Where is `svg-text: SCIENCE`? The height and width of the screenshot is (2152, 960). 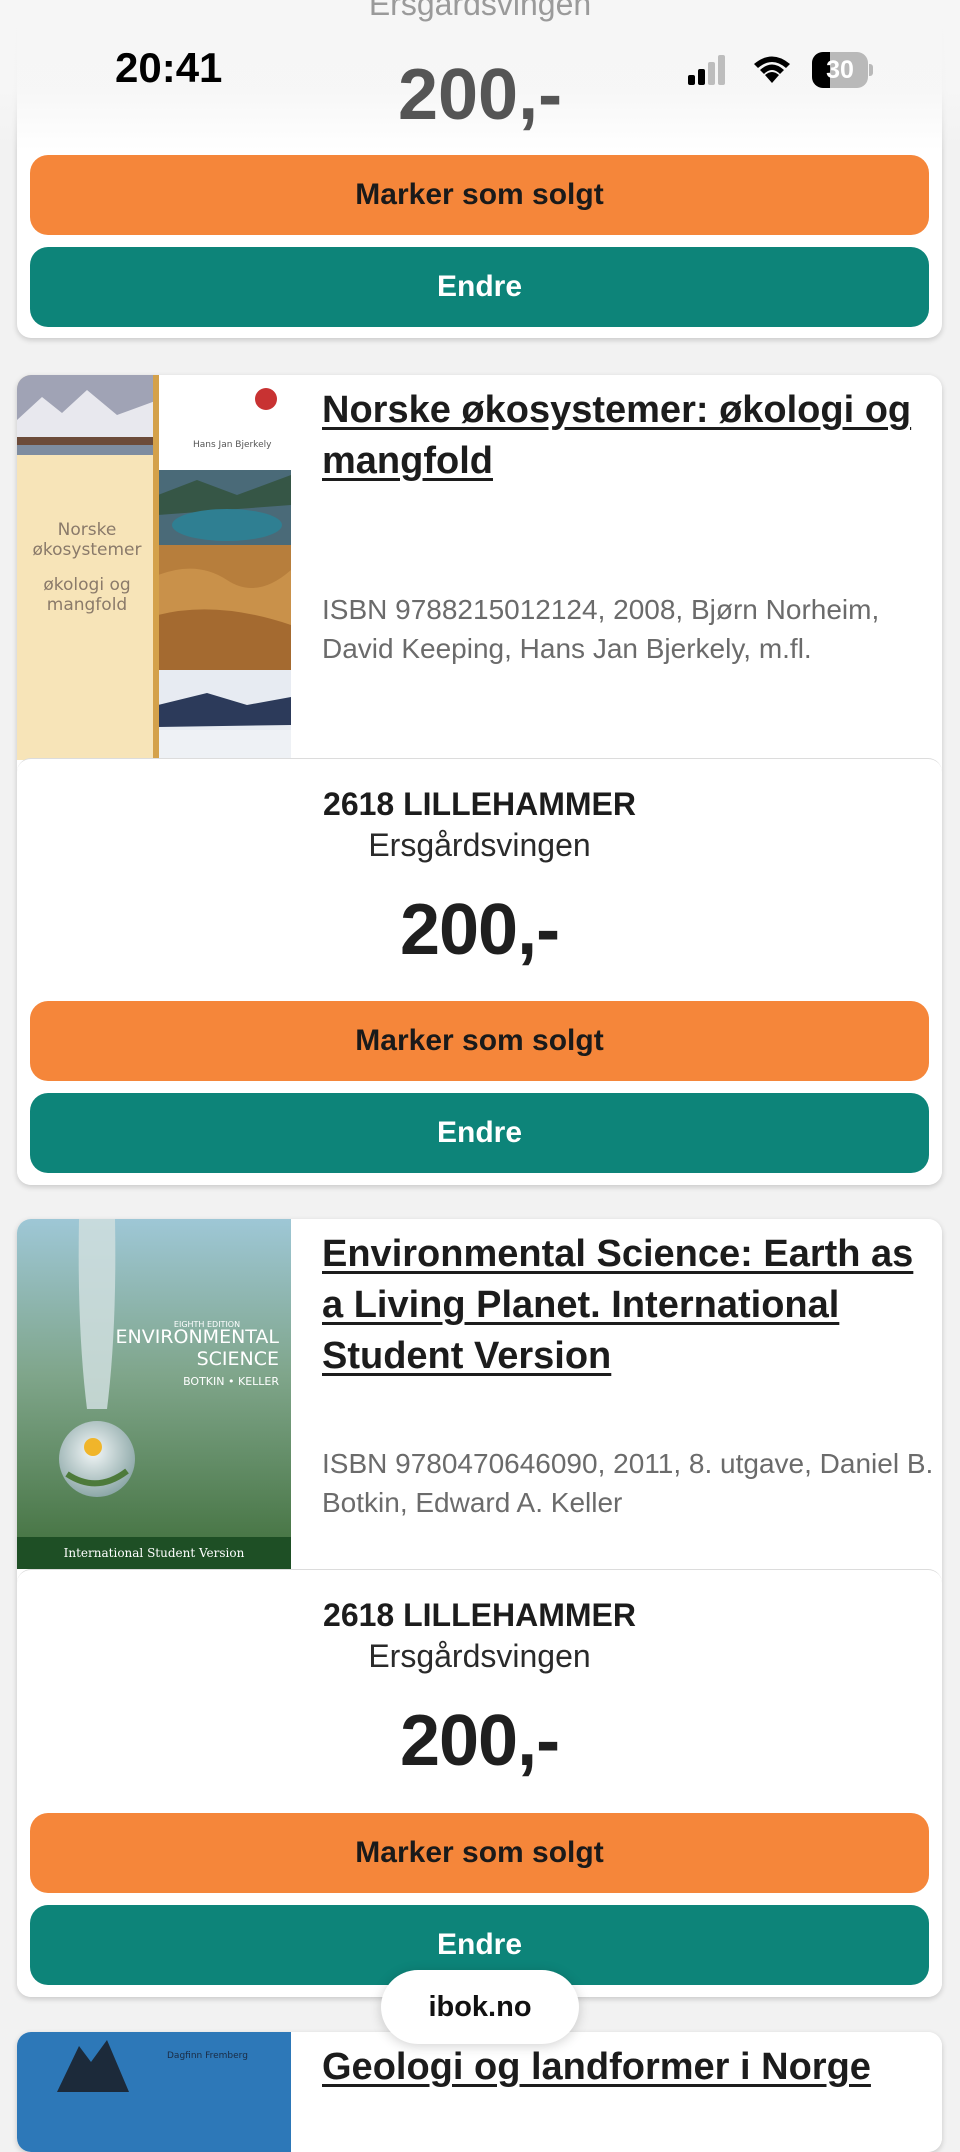 svg-text: SCIENCE is located at coordinates (238, 1359).